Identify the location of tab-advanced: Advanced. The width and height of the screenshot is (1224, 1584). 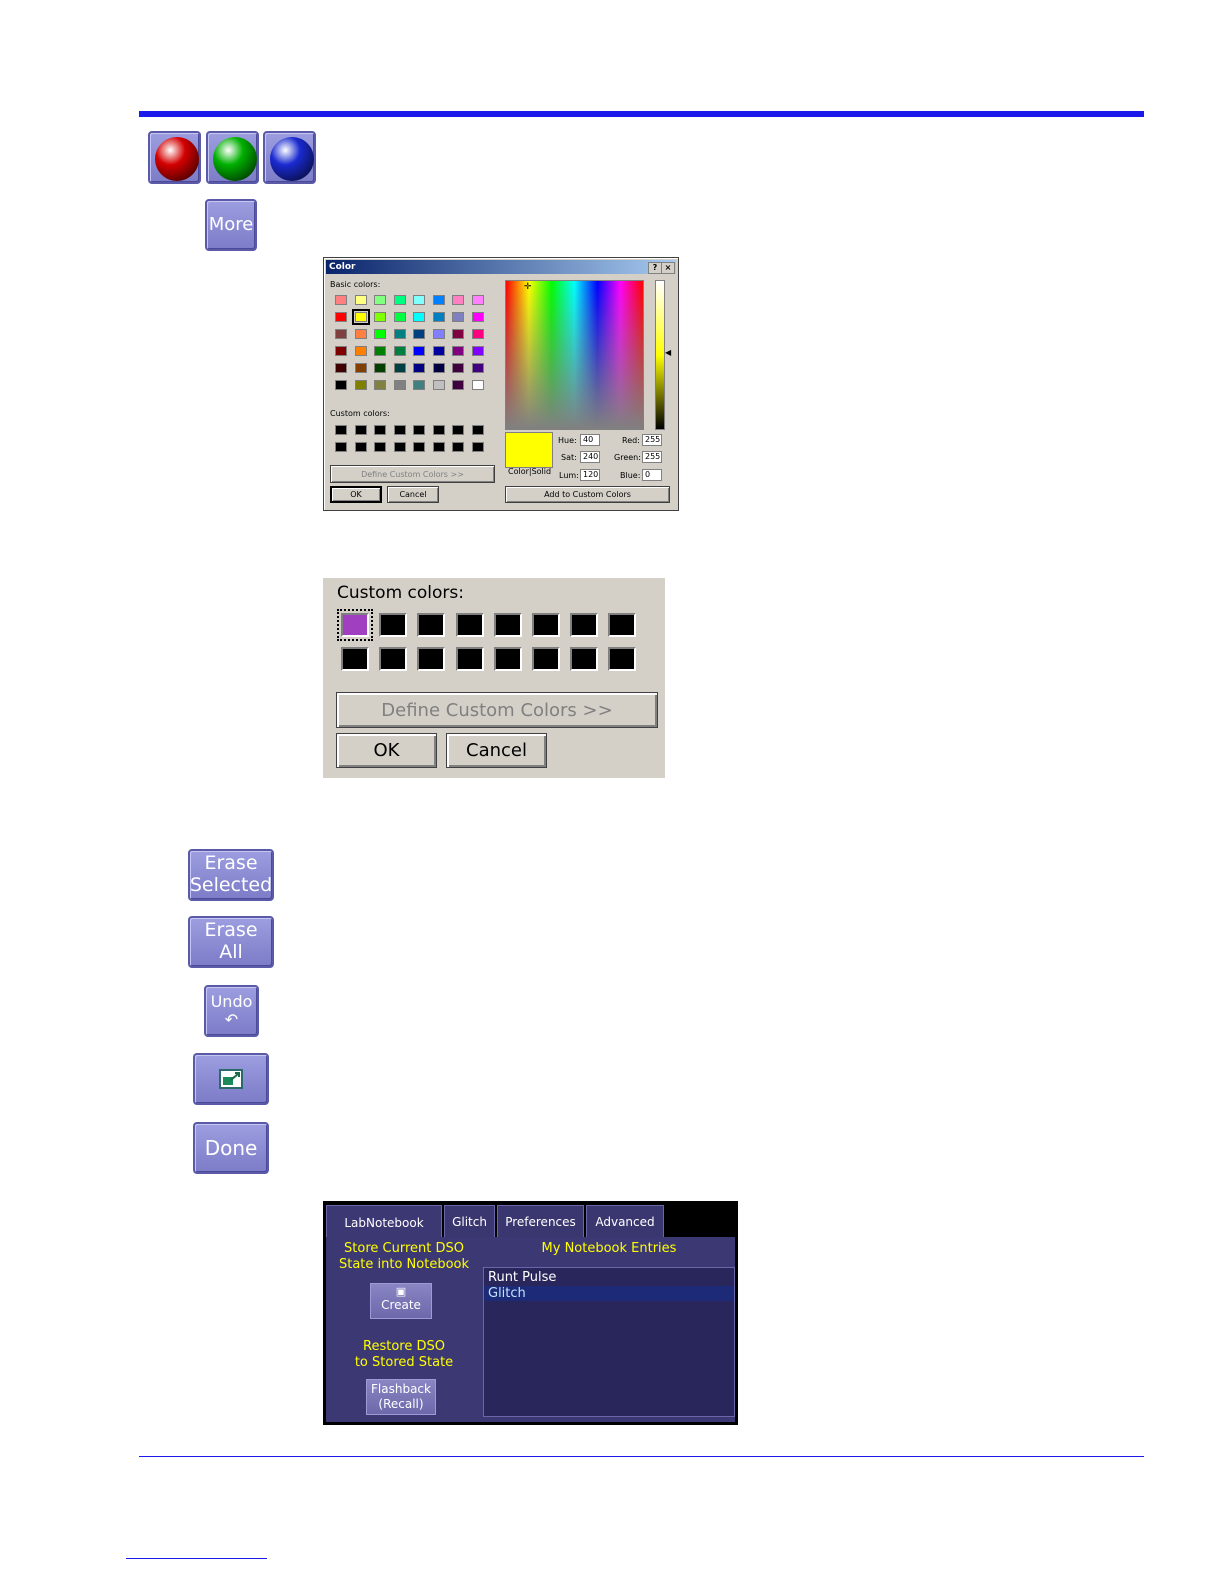
(625, 1221).